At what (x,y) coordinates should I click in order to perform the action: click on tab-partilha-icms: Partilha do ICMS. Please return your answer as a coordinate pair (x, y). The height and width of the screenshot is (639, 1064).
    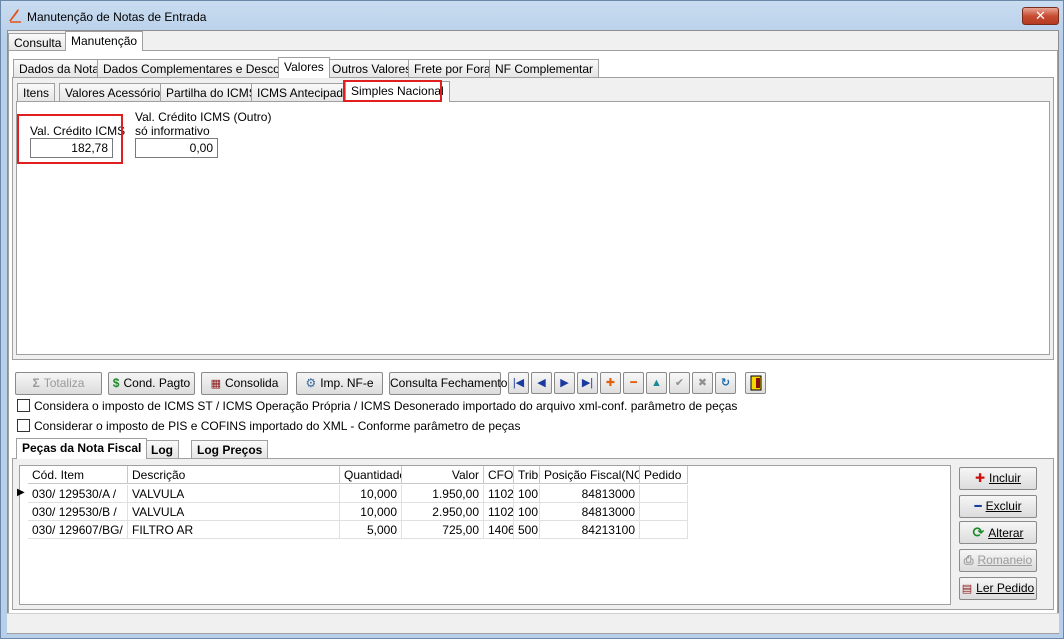
    Looking at the image, I should click on (211, 92).